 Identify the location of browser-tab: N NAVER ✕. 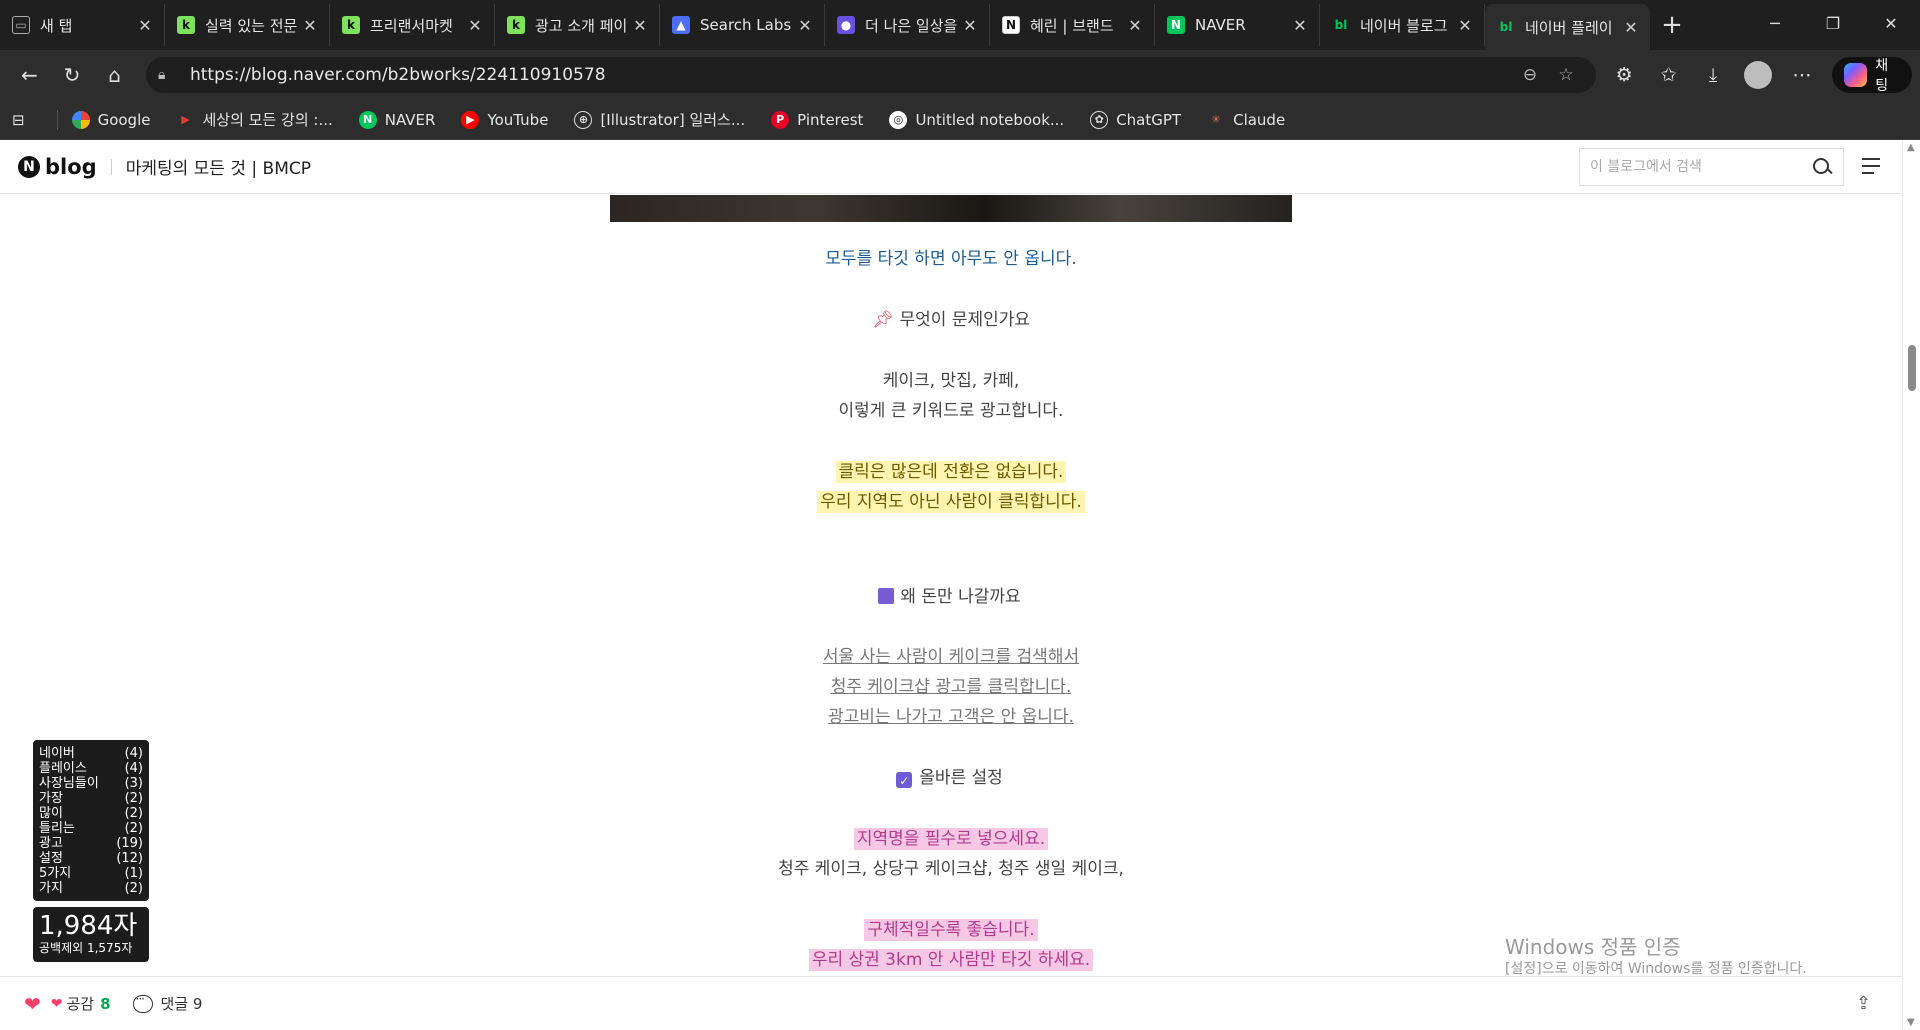
(1237, 25).